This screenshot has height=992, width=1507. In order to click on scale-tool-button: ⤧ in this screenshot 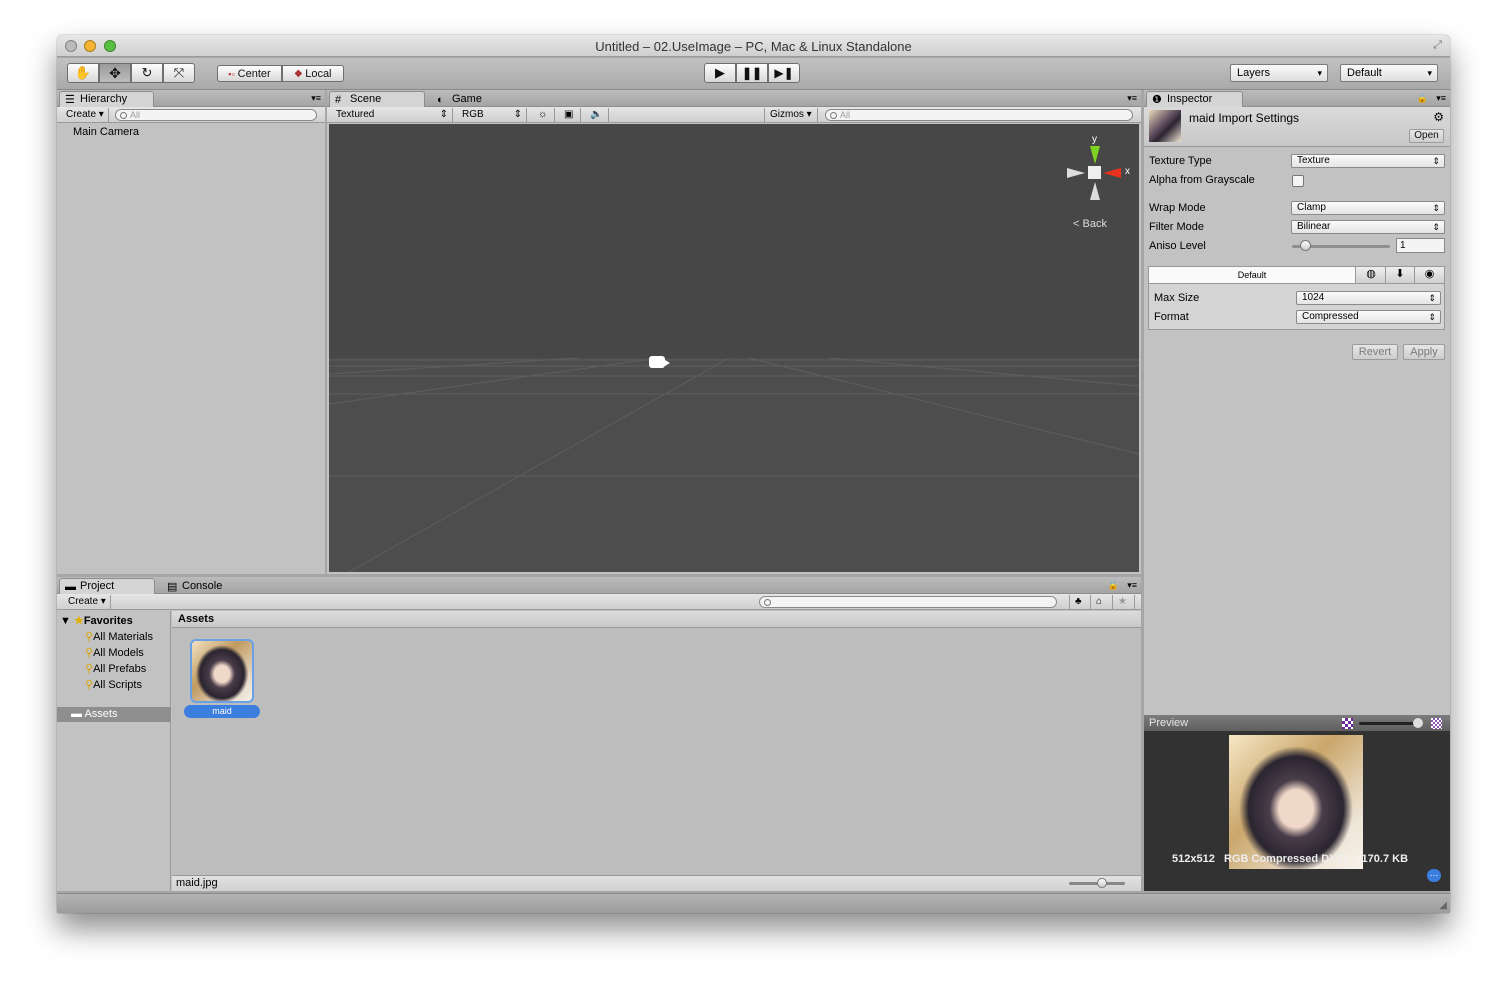, I will do `click(179, 73)`.